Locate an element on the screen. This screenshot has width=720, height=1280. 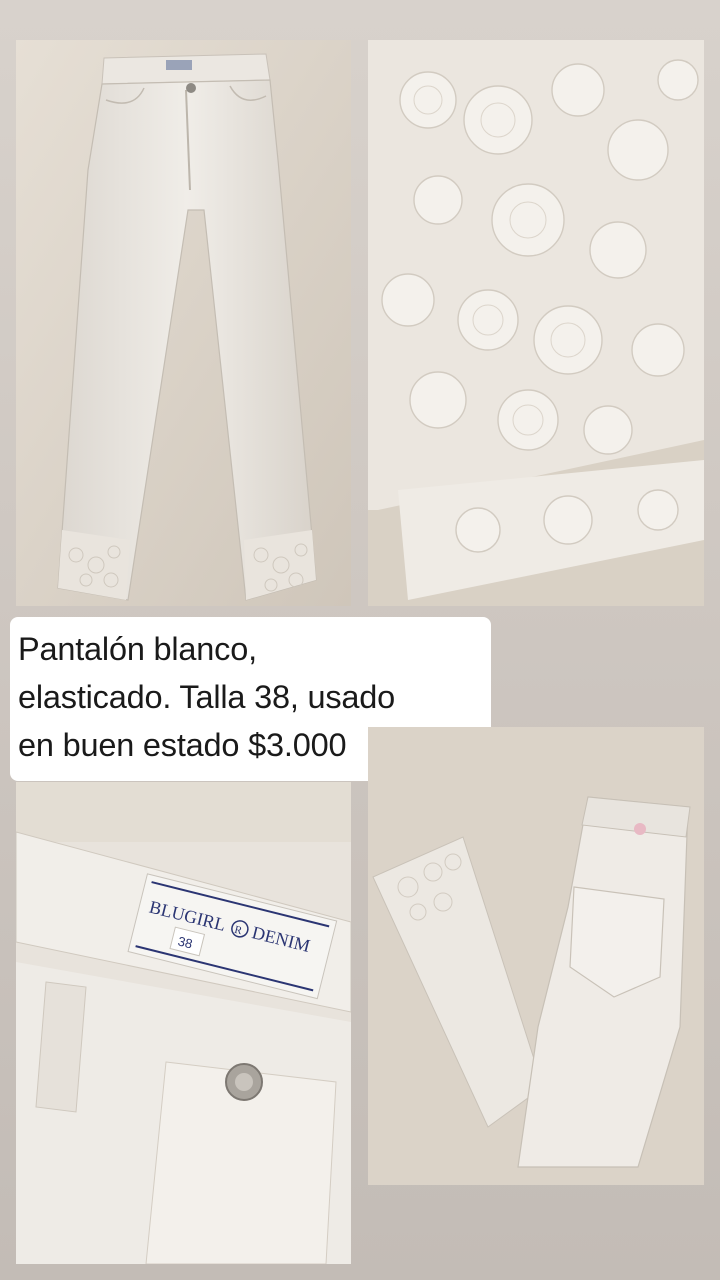
caption-line-2: elasticado. Talla 38, usado is located at coordinates (207, 697).